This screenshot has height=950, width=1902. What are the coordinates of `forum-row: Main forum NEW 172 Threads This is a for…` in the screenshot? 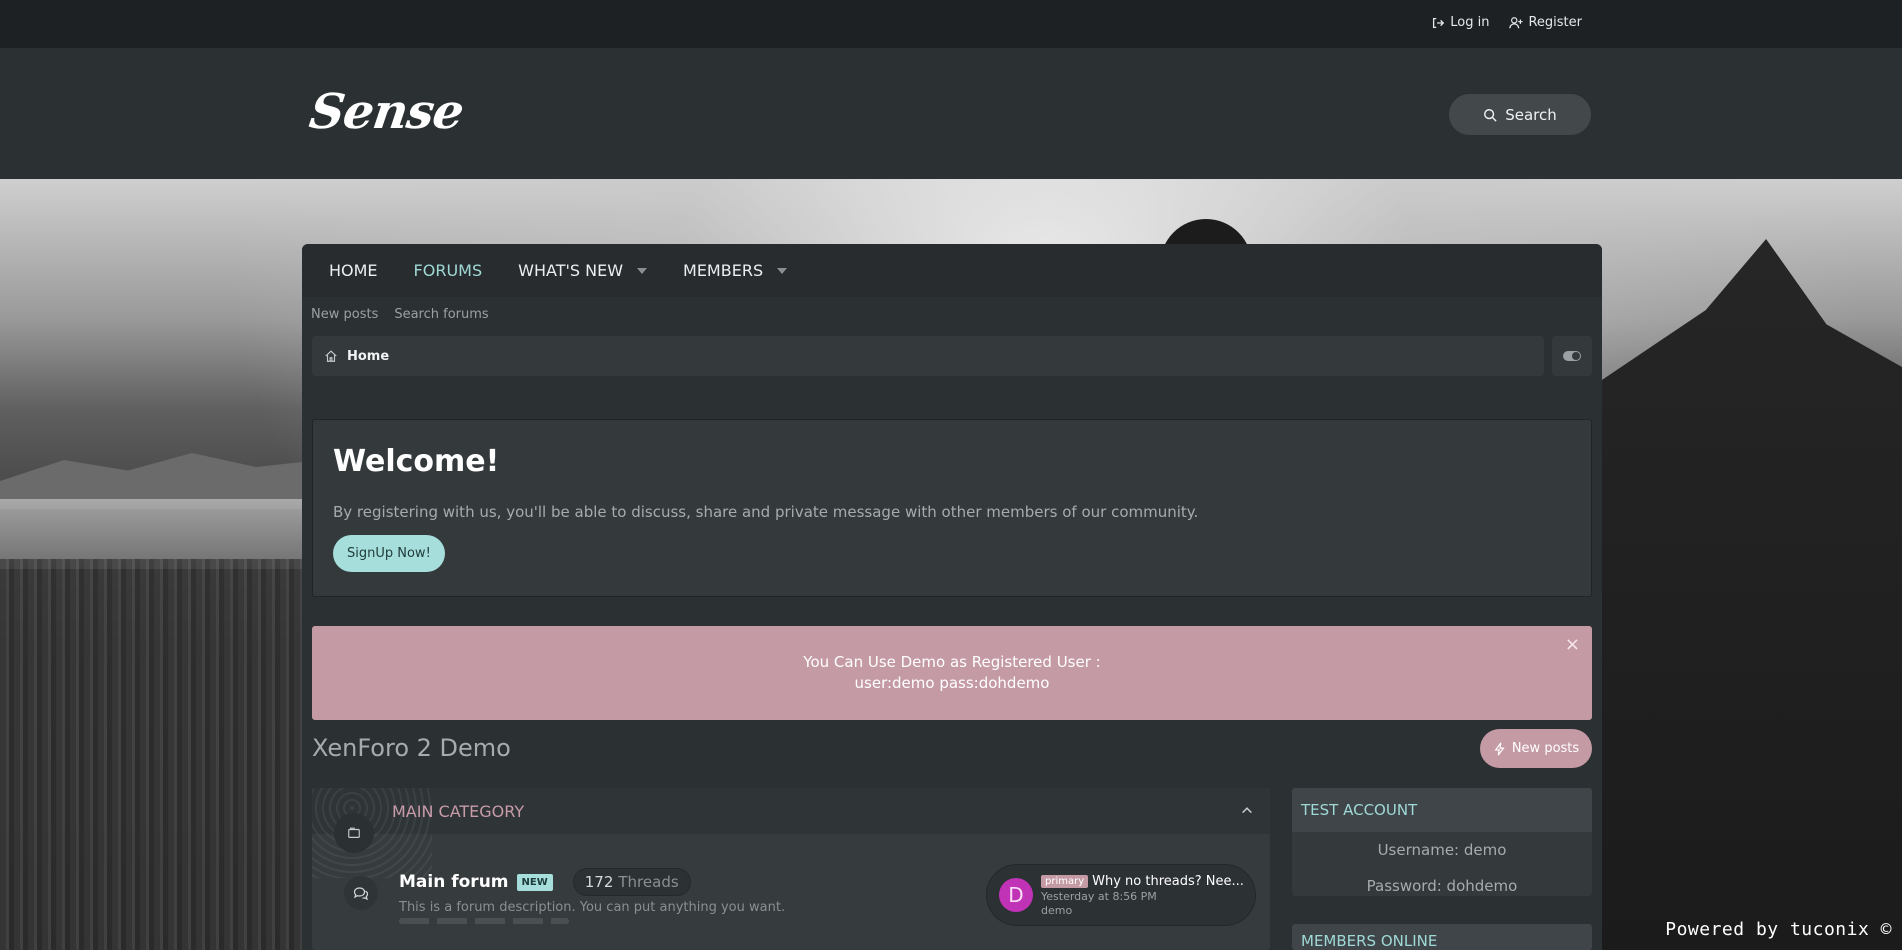 It's located at (791, 892).